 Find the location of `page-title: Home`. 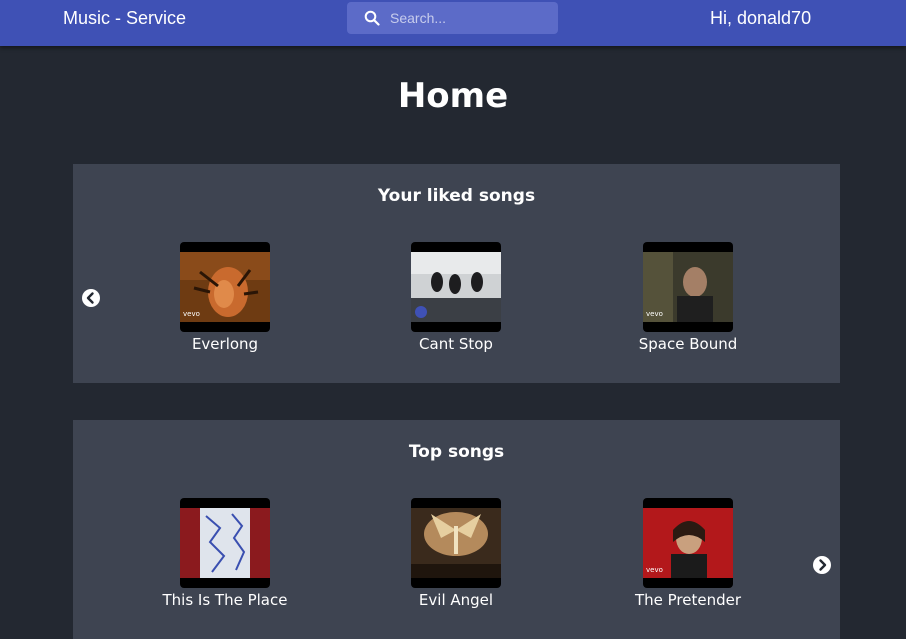

page-title: Home is located at coordinates (453, 96).